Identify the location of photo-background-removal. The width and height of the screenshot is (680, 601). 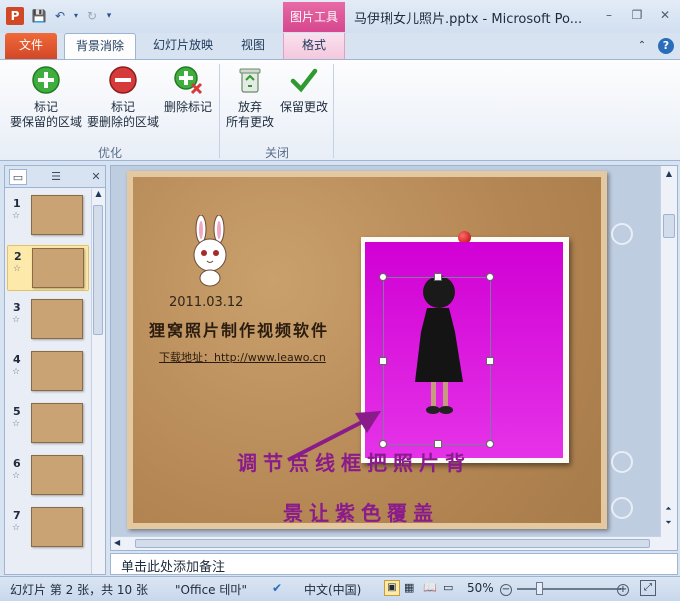
(464, 350).